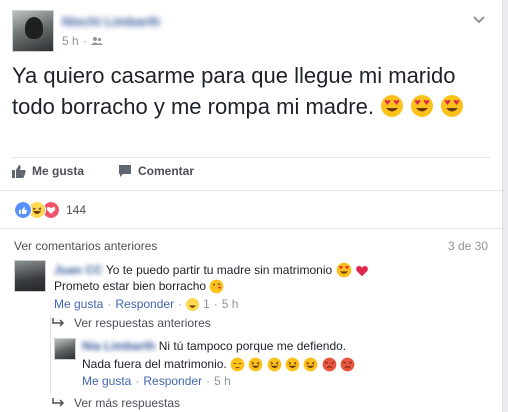 Image resolution: width=508 pixels, height=412 pixels. Describe the element at coordinates (50, 210) in the screenshot. I see `reactions-summary: 144` at that location.